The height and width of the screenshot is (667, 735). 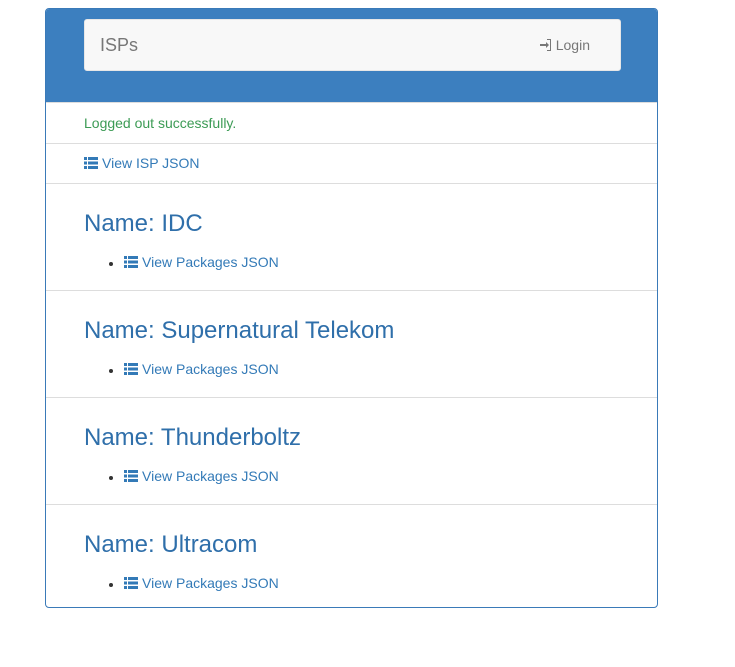 I want to click on brand-link: ISPs, so click(x=119, y=45).